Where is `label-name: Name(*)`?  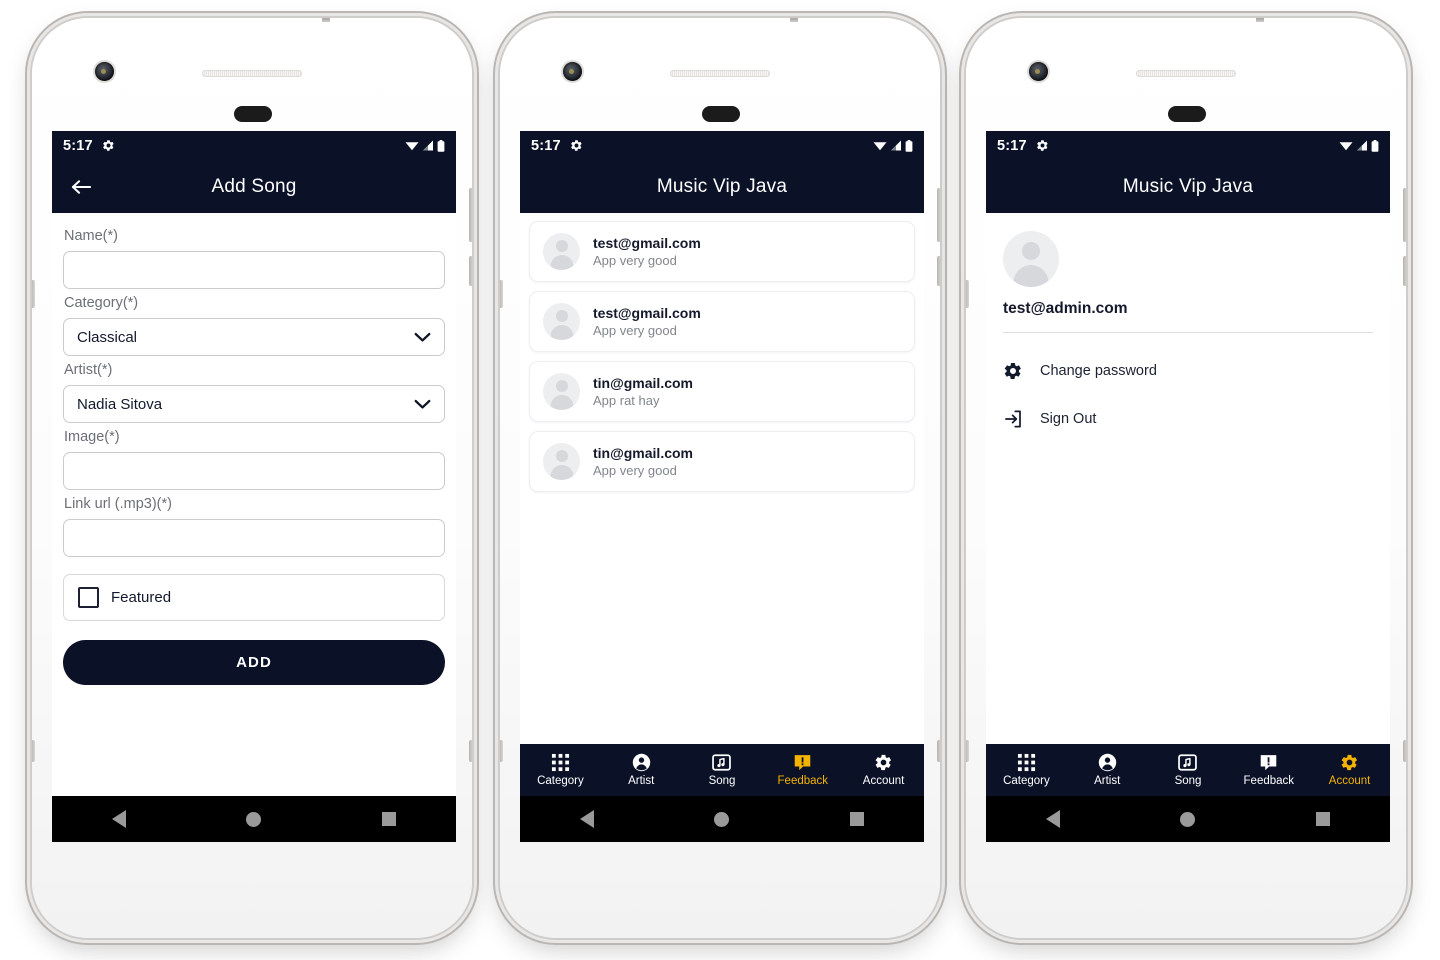 label-name: Name(*) is located at coordinates (91, 236).